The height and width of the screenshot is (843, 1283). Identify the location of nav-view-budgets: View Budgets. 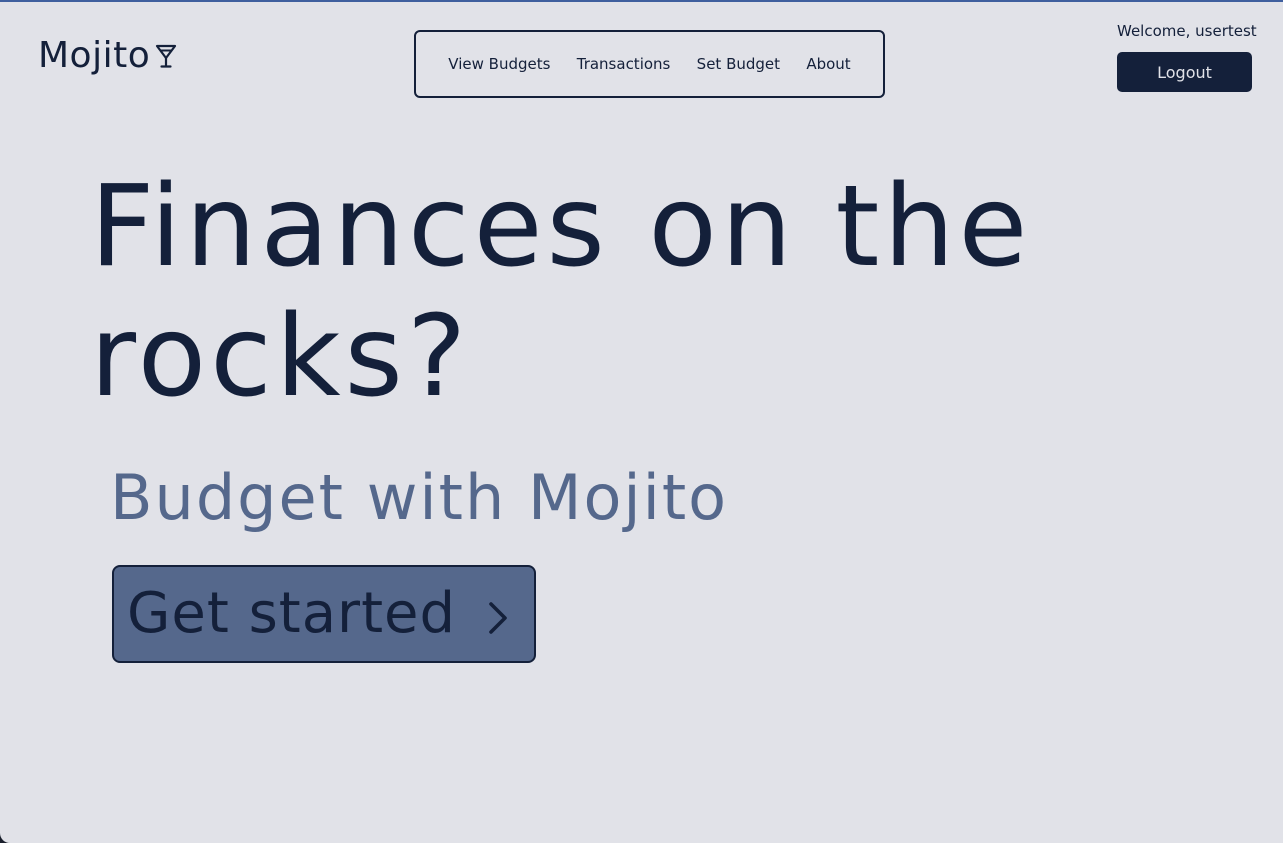
(499, 64).